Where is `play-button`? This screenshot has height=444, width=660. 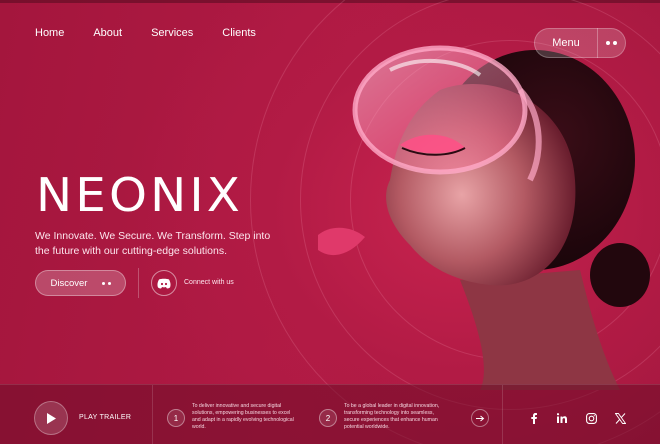 play-button is located at coordinates (51, 418).